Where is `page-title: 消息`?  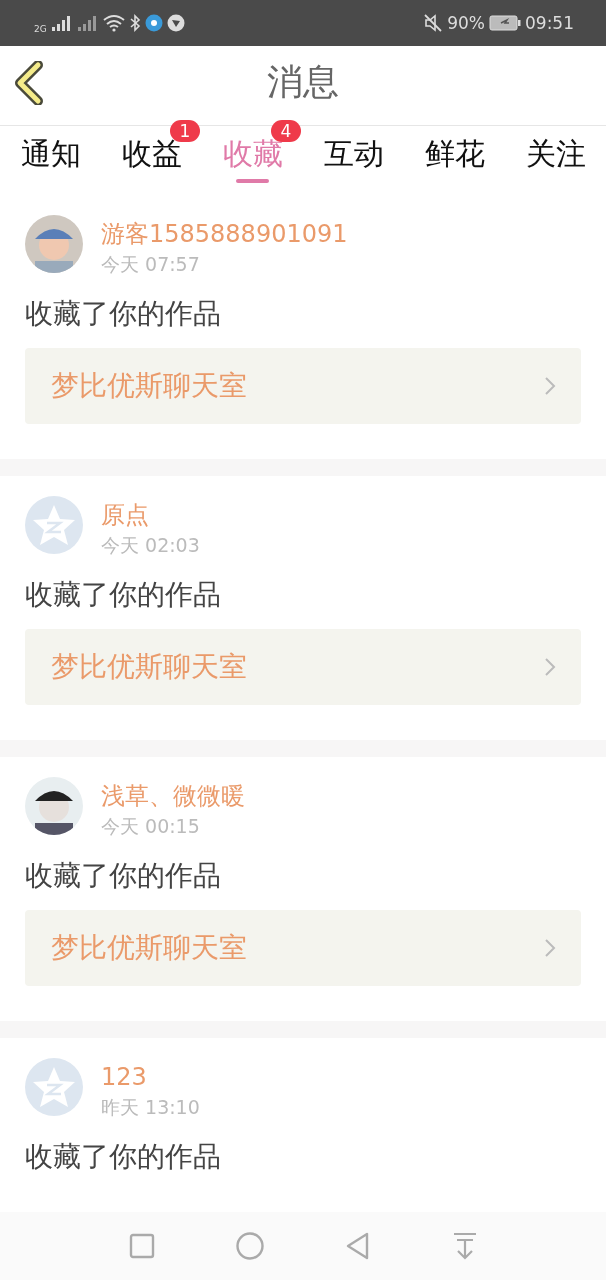 page-title: 消息 is located at coordinates (303, 82).